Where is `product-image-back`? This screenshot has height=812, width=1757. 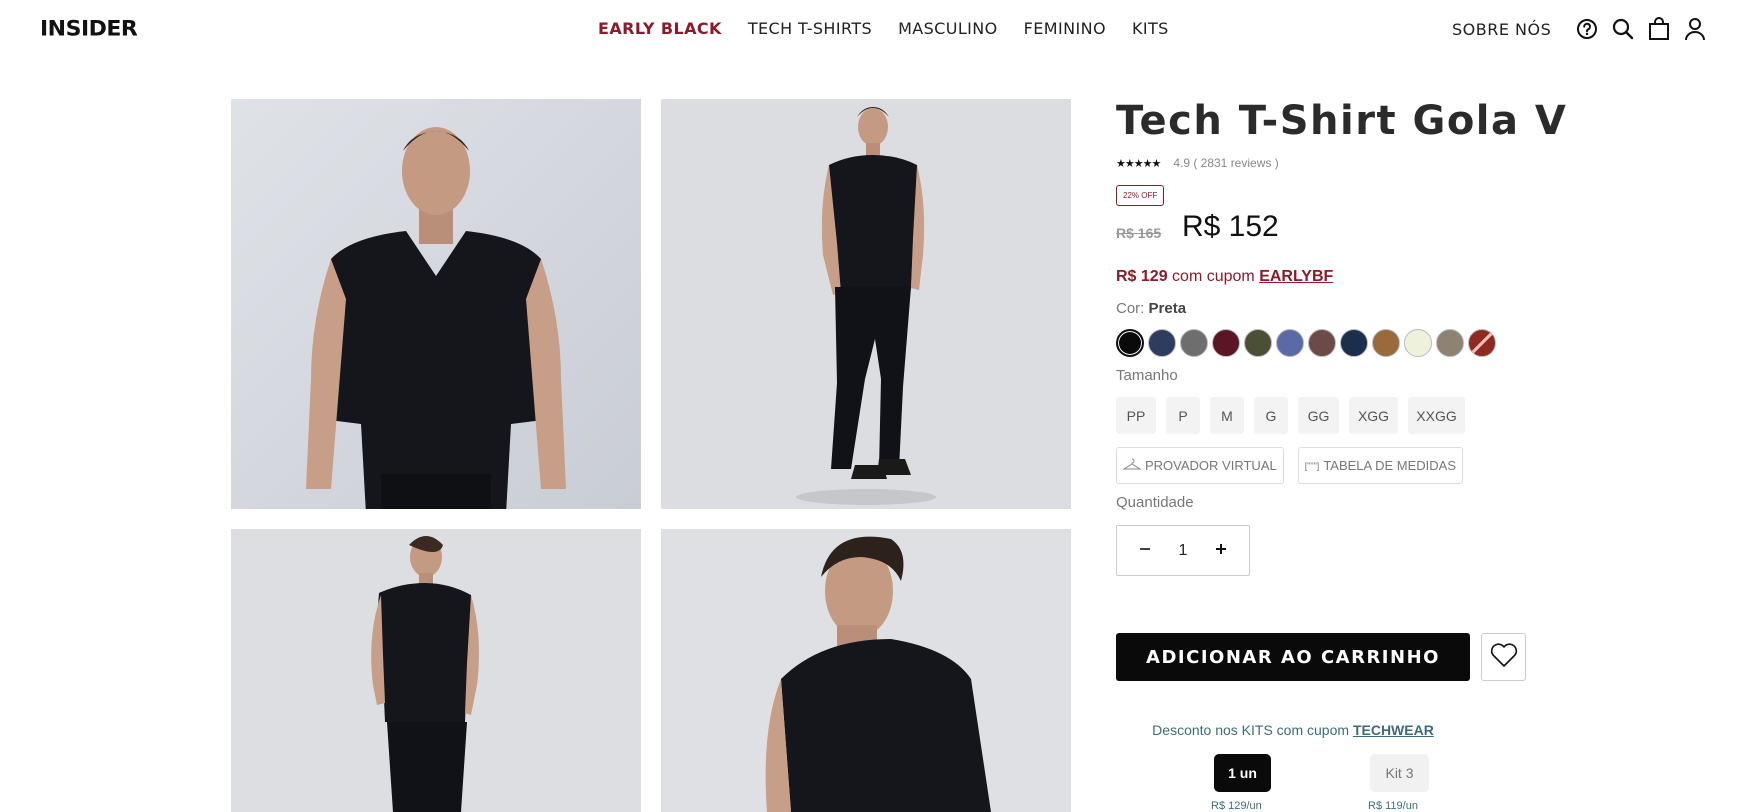 product-image-back is located at coordinates (436, 670).